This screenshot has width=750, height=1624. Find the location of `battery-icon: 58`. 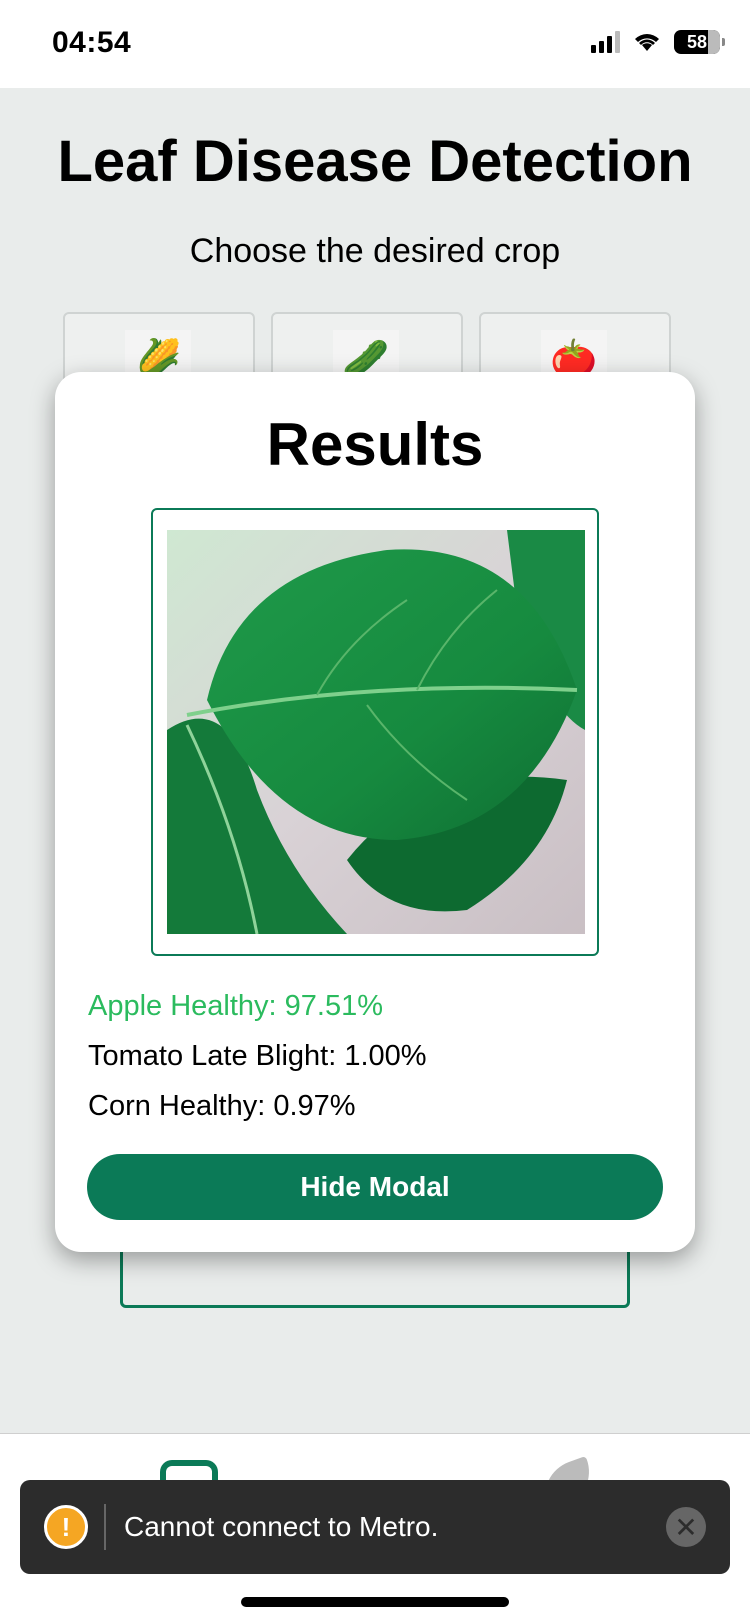

battery-icon: 58 is located at coordinates (699, 42).